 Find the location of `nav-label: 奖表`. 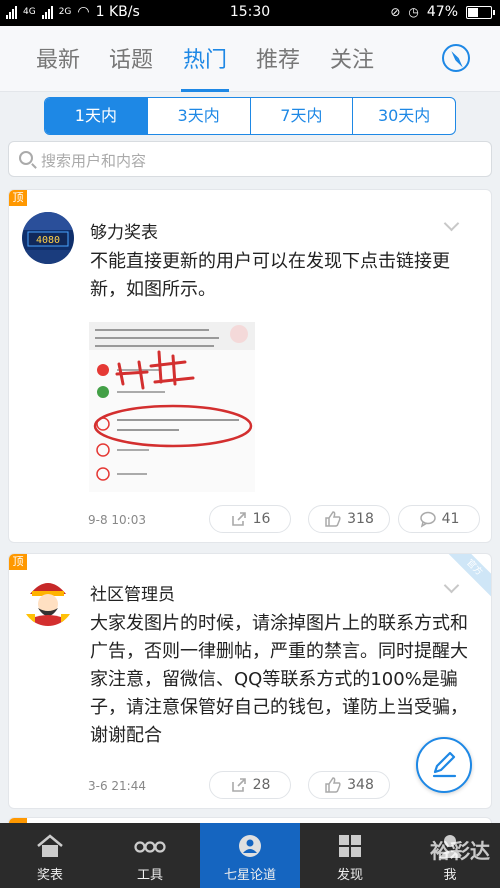

nav-label: 奖表 is located at coordinates (49, 875).